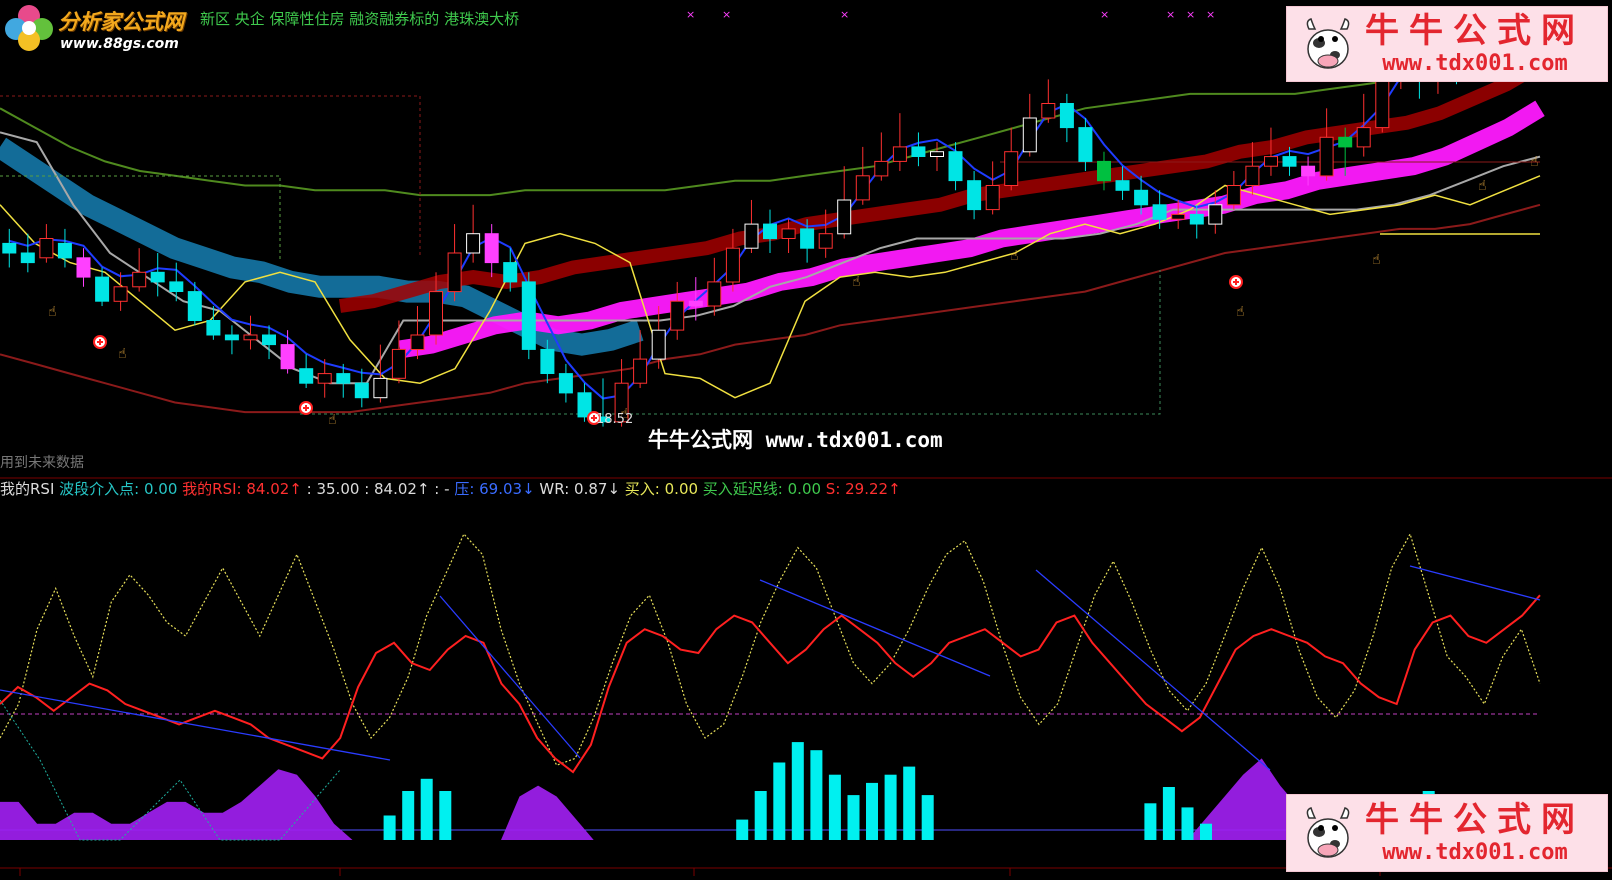  What do you see at coordinates (335, 489) in the screenshot?
I see `indicator-value: 35.00` at bounding box center [335, 489].